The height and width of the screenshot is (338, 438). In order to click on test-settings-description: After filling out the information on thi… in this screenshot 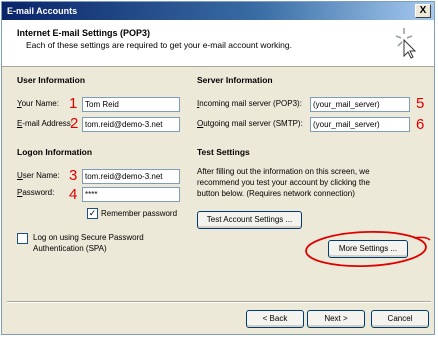, I will do `click(283, 182)`.